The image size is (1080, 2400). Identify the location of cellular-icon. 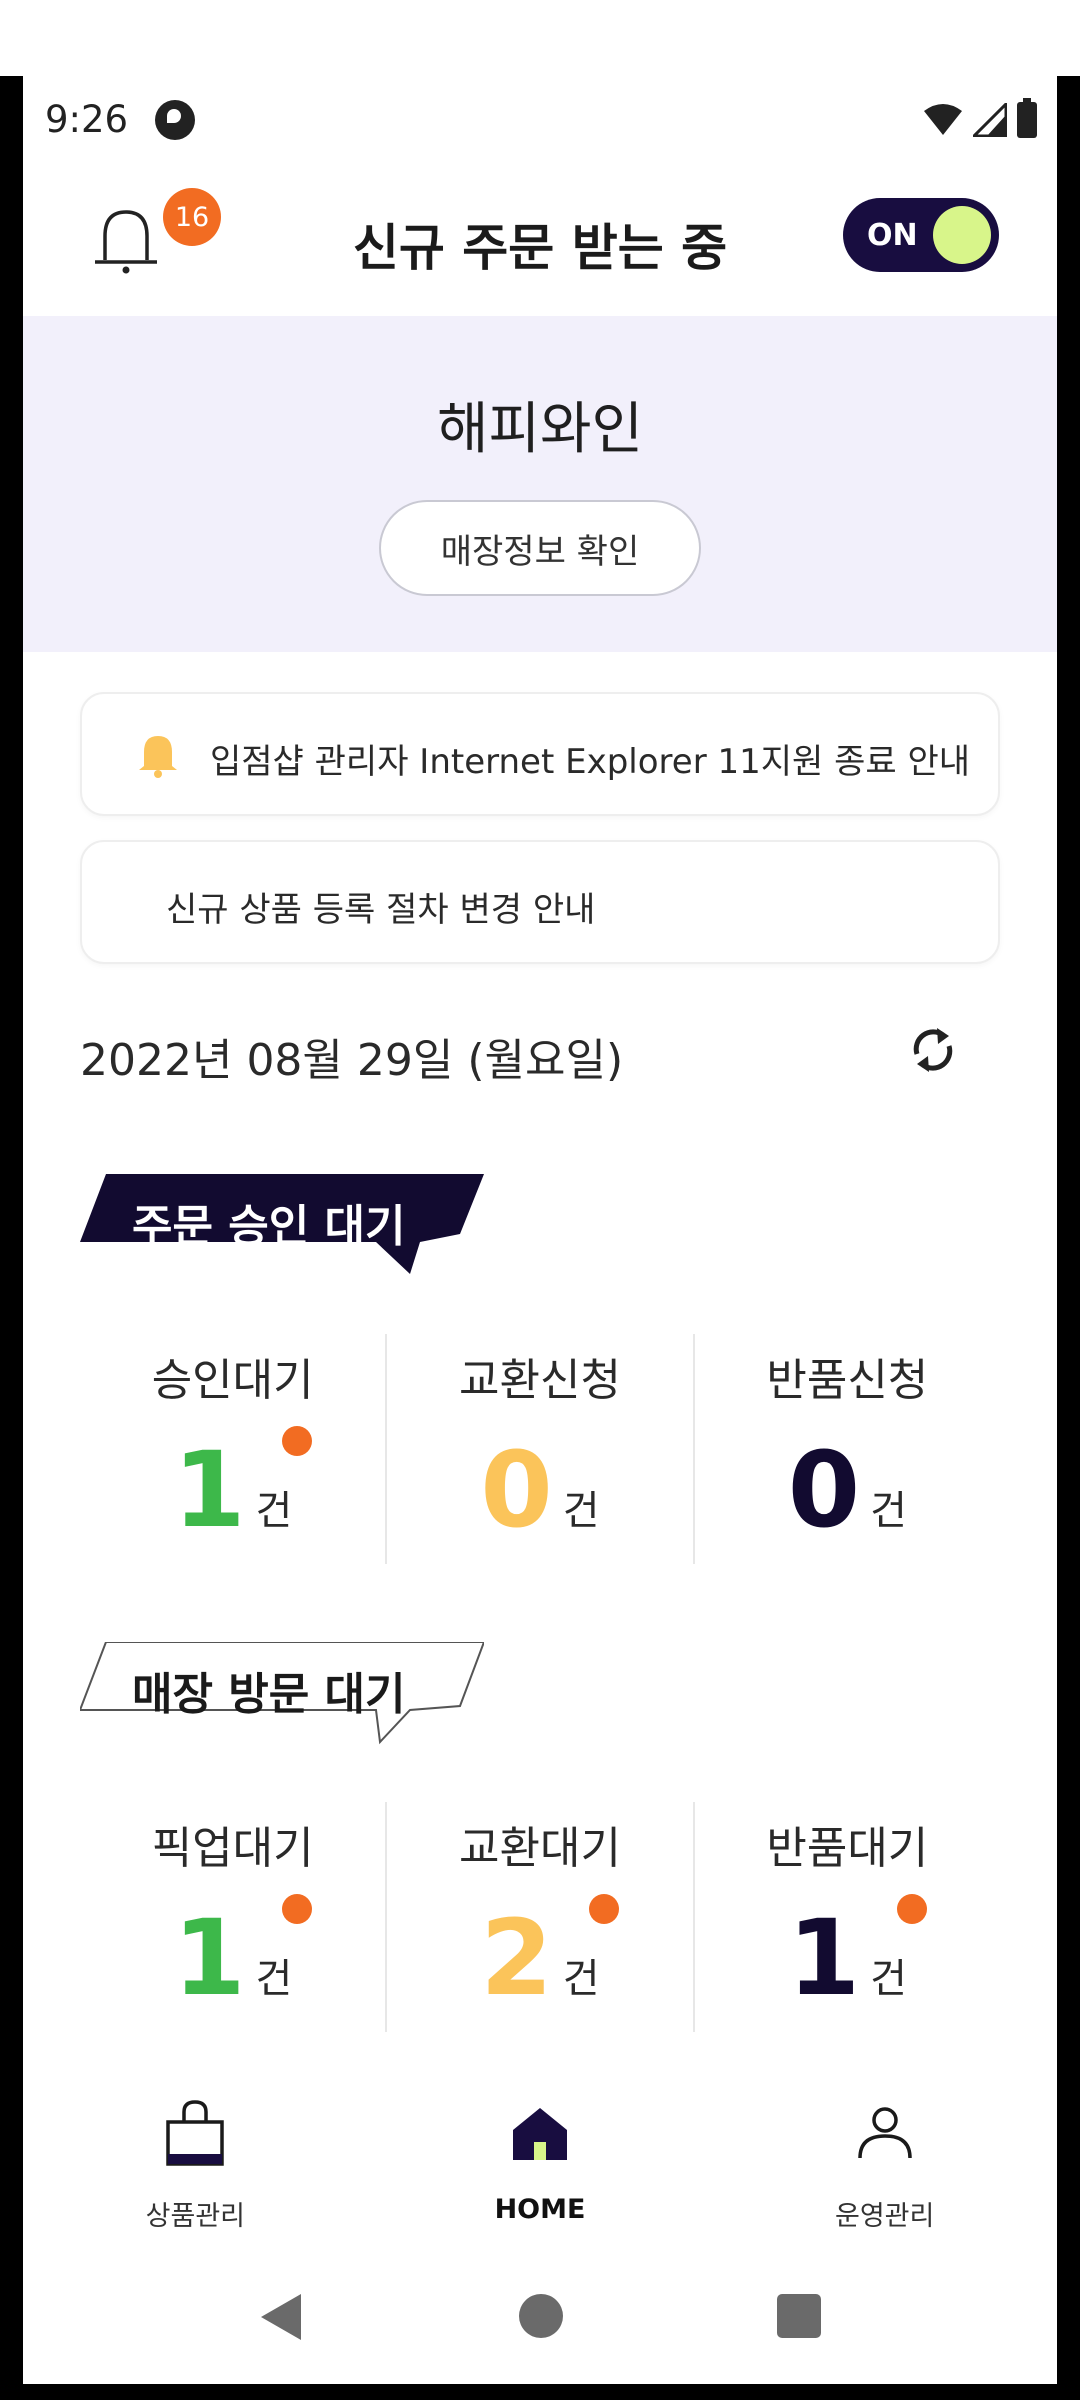
(990, 120).